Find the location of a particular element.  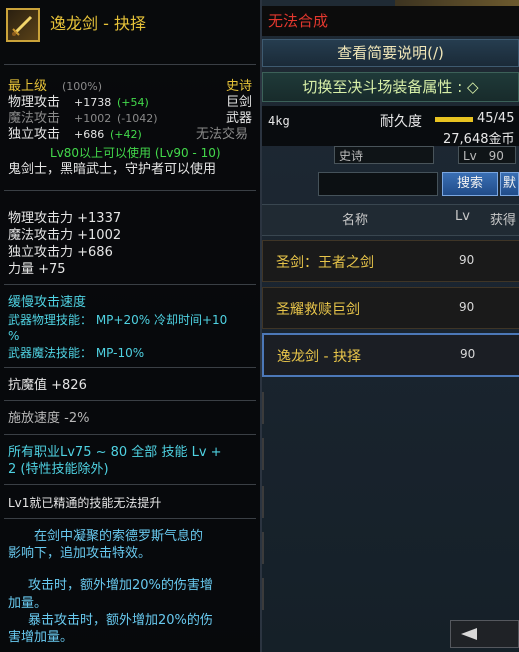

ind-atk-label: 独立攻击 is located at coordinates (34, 134).